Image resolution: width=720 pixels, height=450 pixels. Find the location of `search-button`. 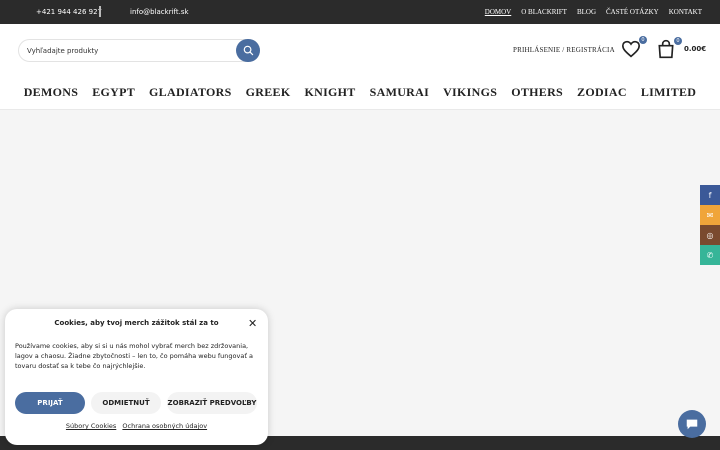

search-button is located at coordinates (248, 50).